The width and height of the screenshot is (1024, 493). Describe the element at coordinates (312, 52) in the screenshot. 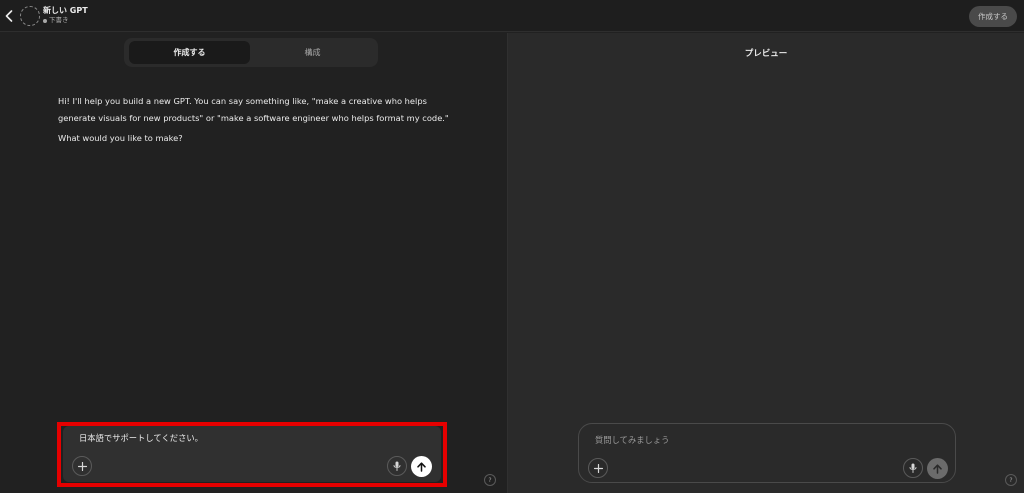

I see `tab-configure: 構成` at that location.